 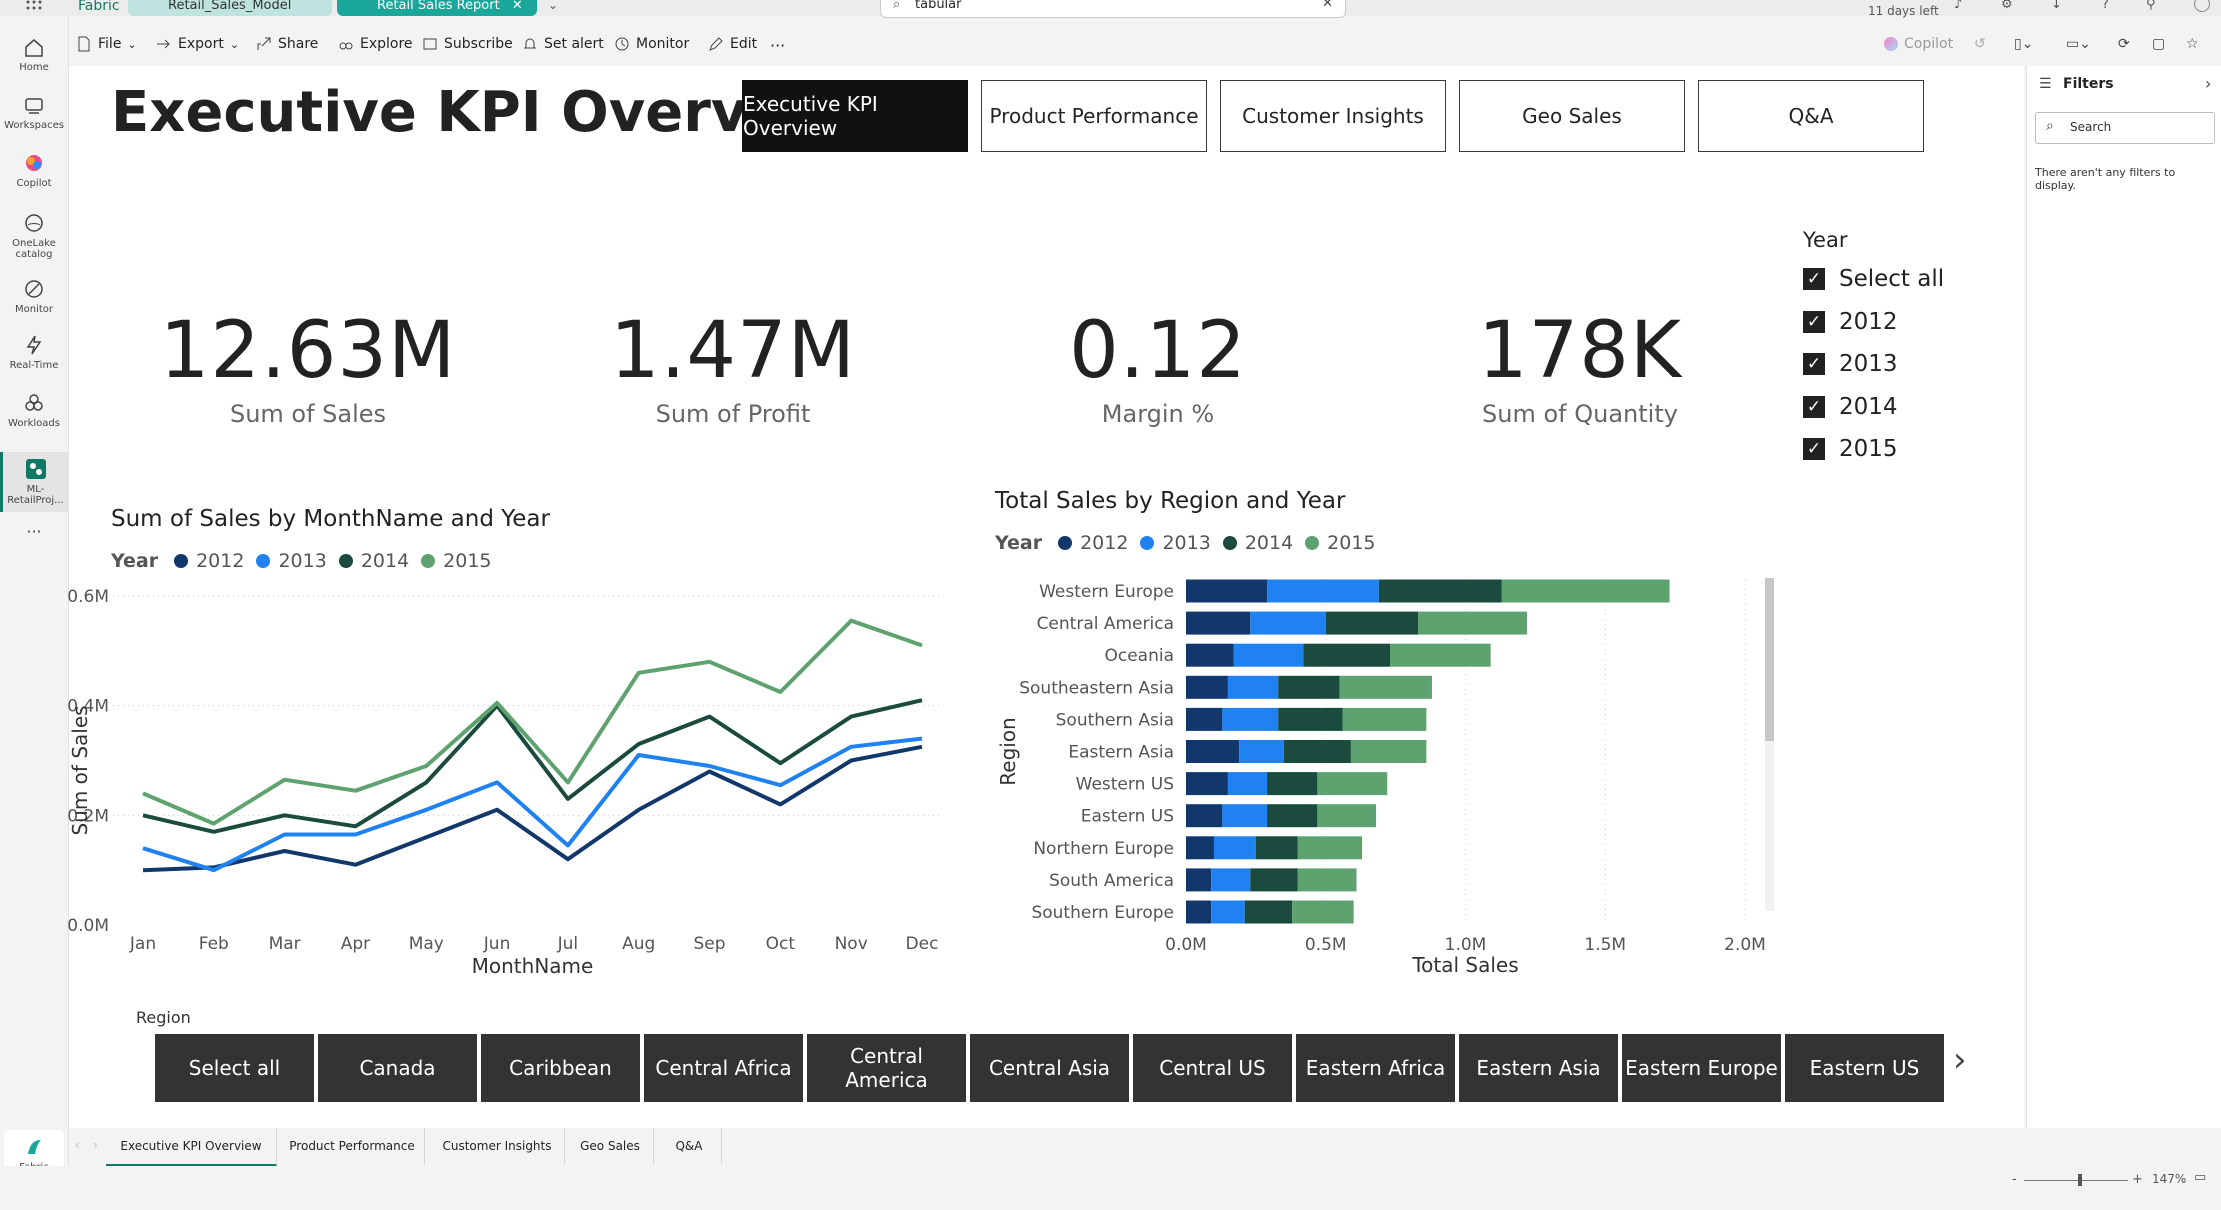 What do you see at coordinates (2078, 44) in the screenshot?
I see `view-icon: ▭⌄` at bounding box center [2078, 44].